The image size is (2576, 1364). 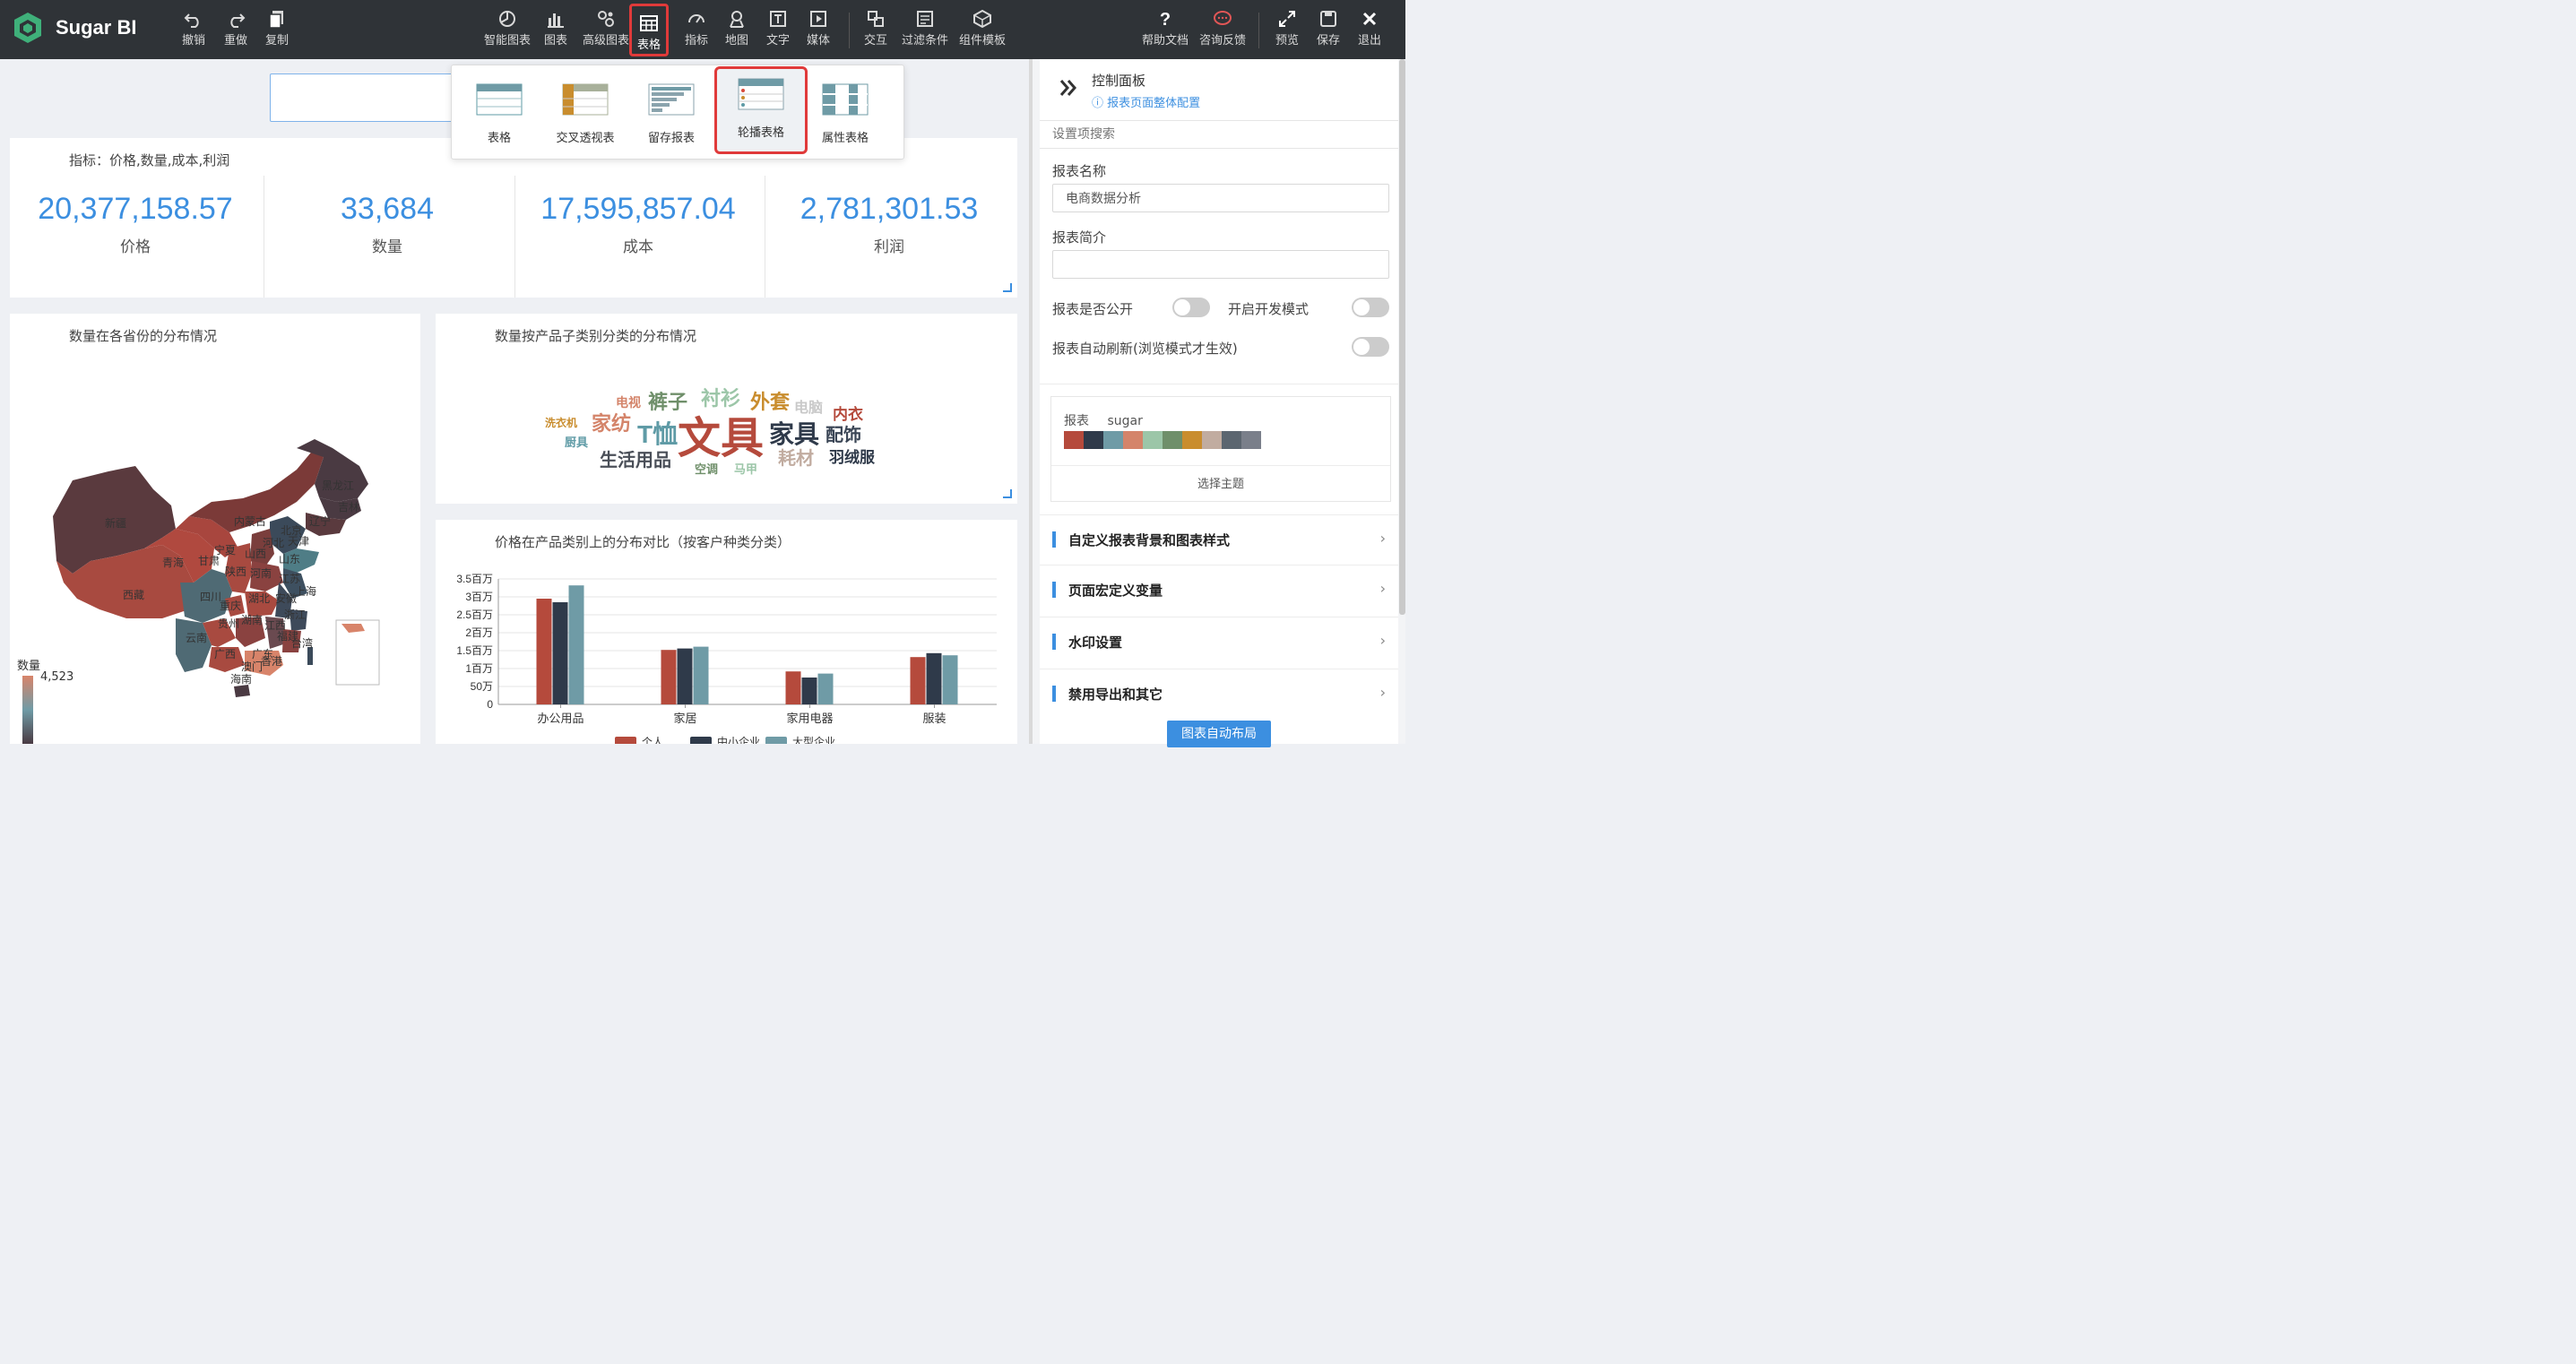 What do you see at coordinates (1219, 734) in the screenshot?
I see `auto-layout-button: 图表自动布局` at bounding box center [1219, 734].